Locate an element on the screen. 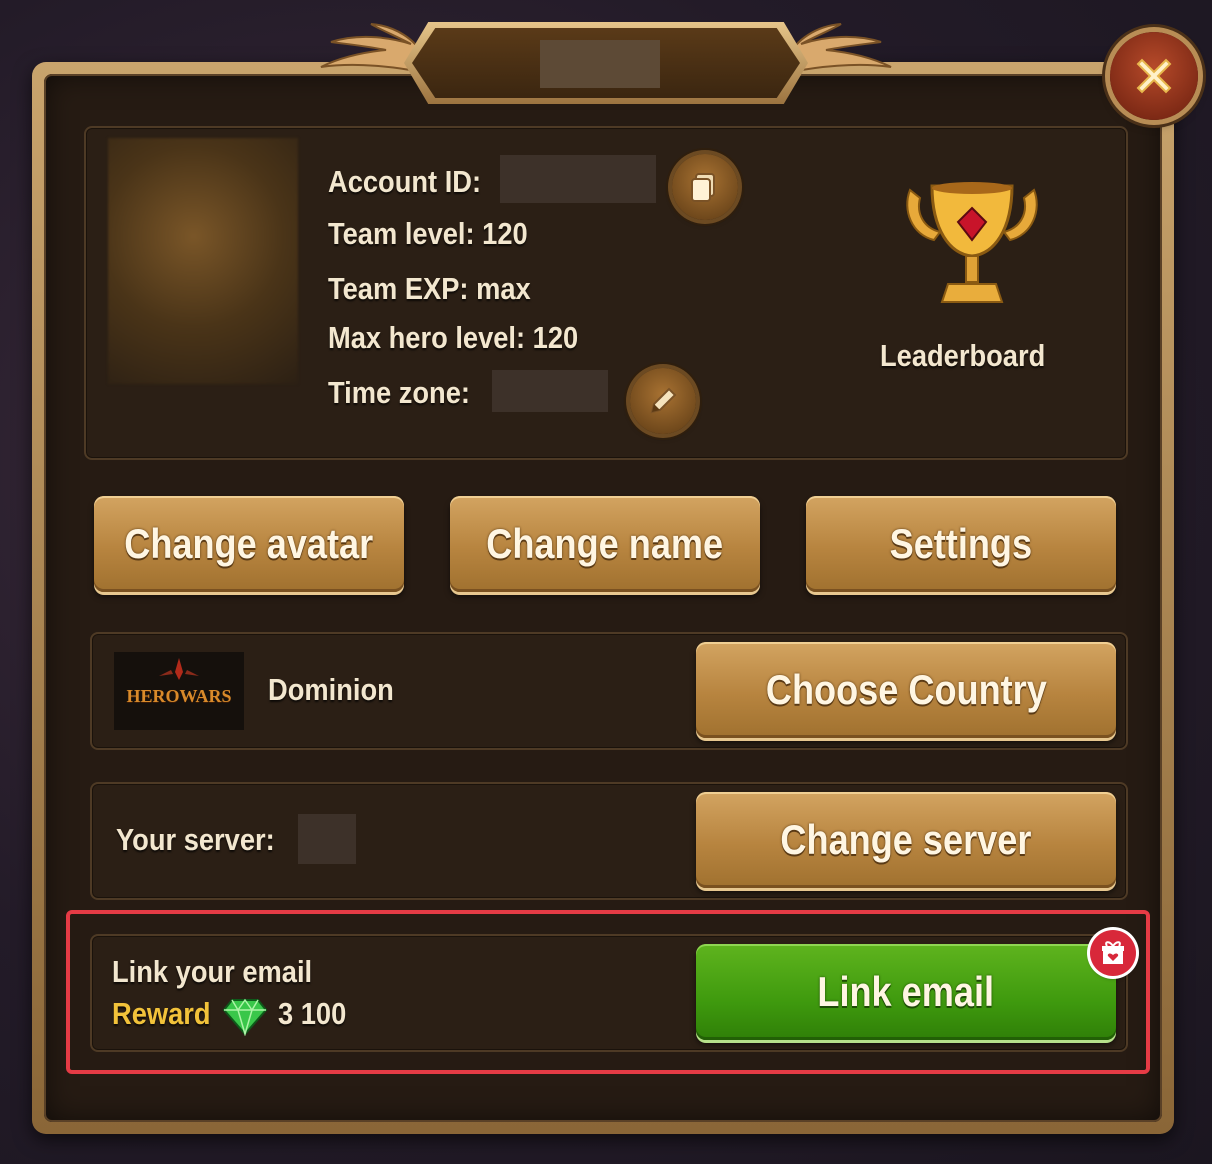  server-label: Your server: is located at coordinates (195, 839).